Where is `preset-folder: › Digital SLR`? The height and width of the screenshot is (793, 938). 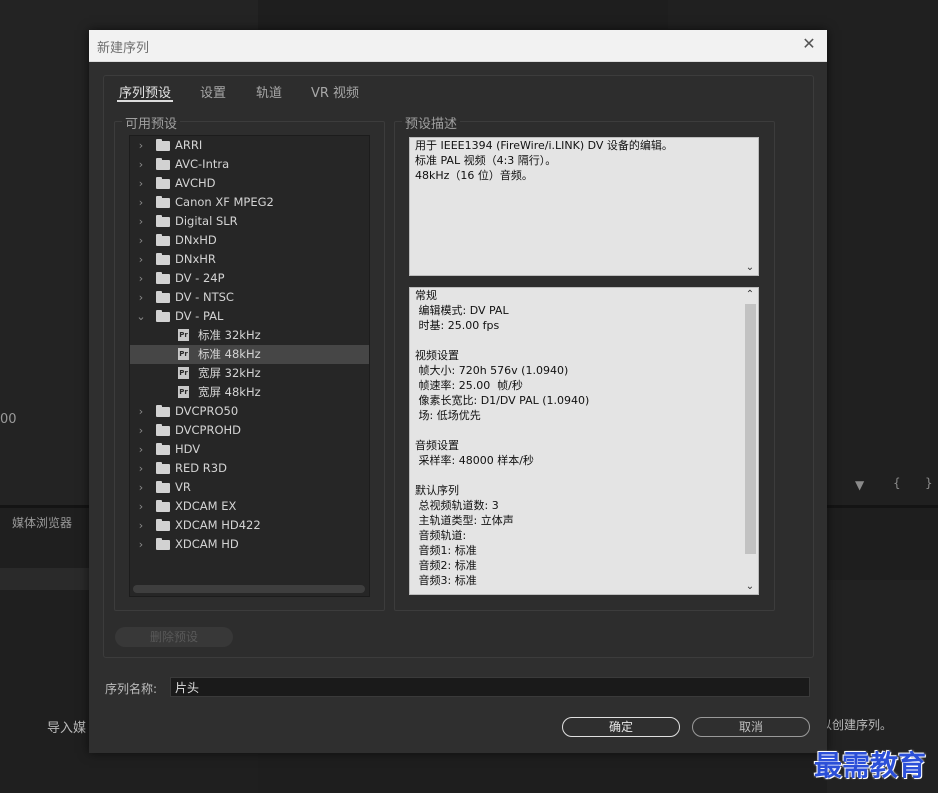 preset-folder: › Digital SLR is located at coordinates (249, 221).